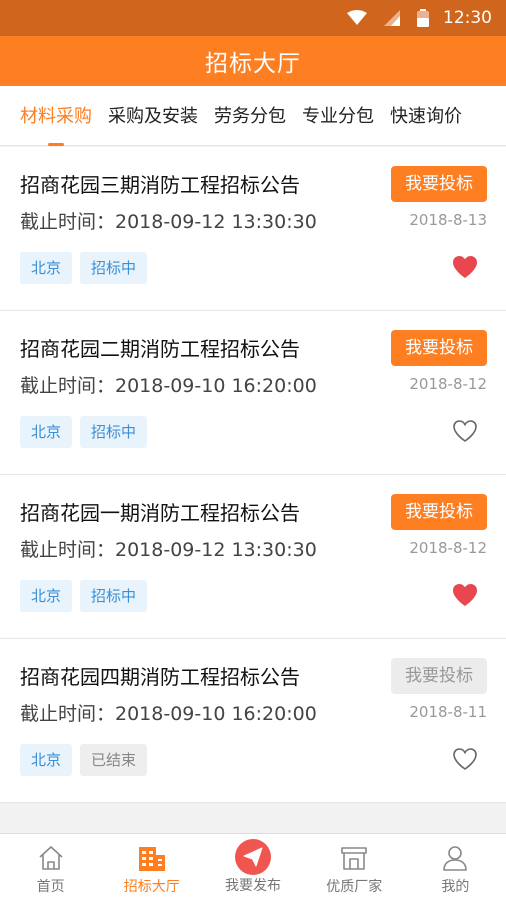  What do you see at coordinates (354, 887) in the screenshot?
I see `tabbar-label: 优质厂家` at bounding box center [354, 887].